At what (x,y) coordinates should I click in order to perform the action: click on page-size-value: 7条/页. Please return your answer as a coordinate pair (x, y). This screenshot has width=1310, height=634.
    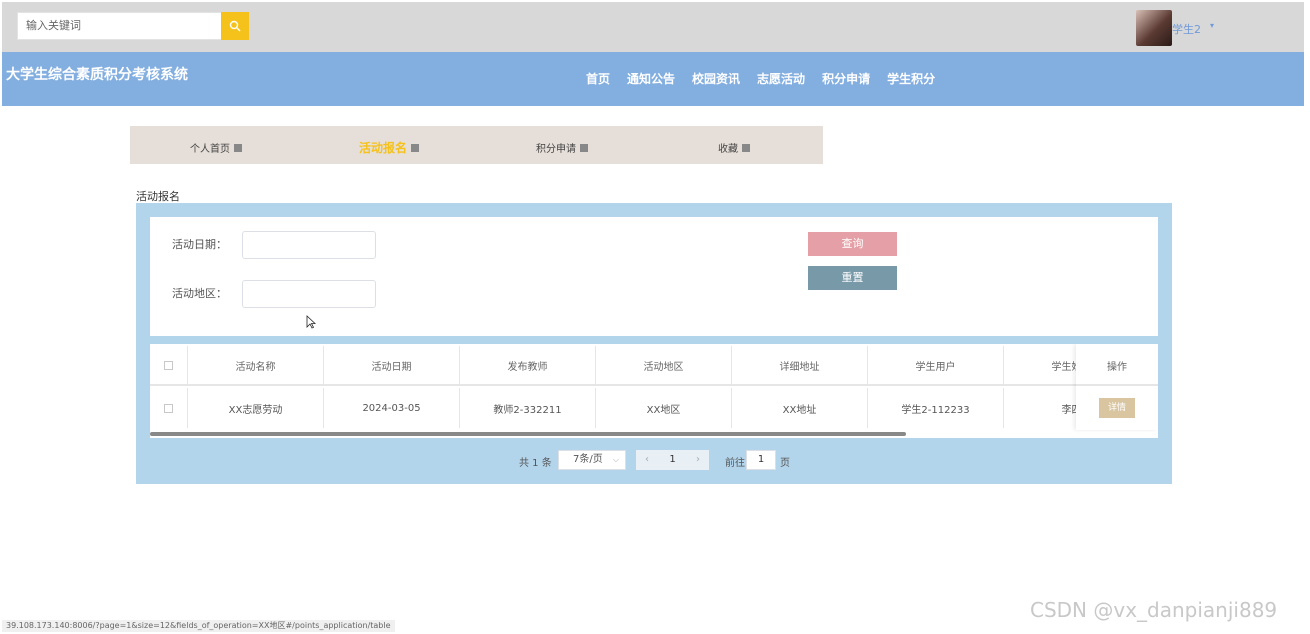
    Looking at the image, I should click on (588, 459).